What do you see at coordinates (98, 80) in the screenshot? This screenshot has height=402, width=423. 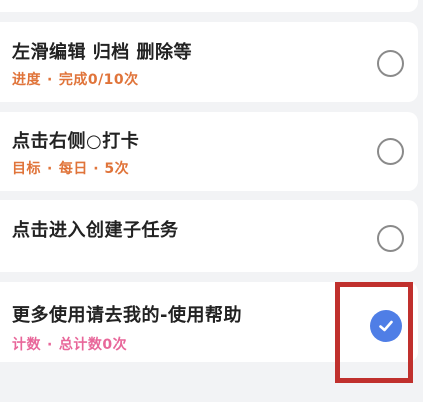 I see `meta-value: 完成0/10次` at bounding box center [98, 80].